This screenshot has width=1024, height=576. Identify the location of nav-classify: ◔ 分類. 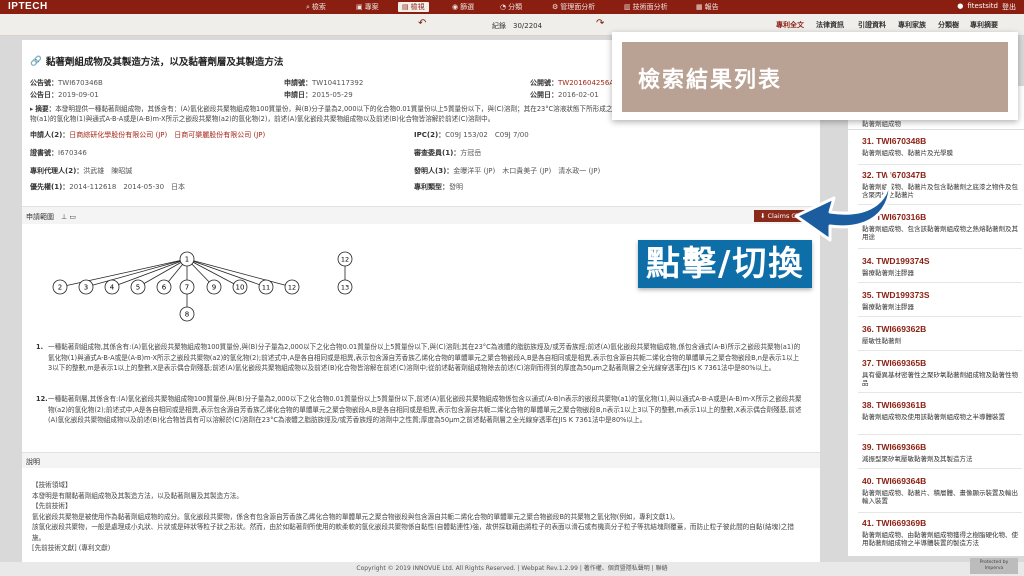
(511, 7).